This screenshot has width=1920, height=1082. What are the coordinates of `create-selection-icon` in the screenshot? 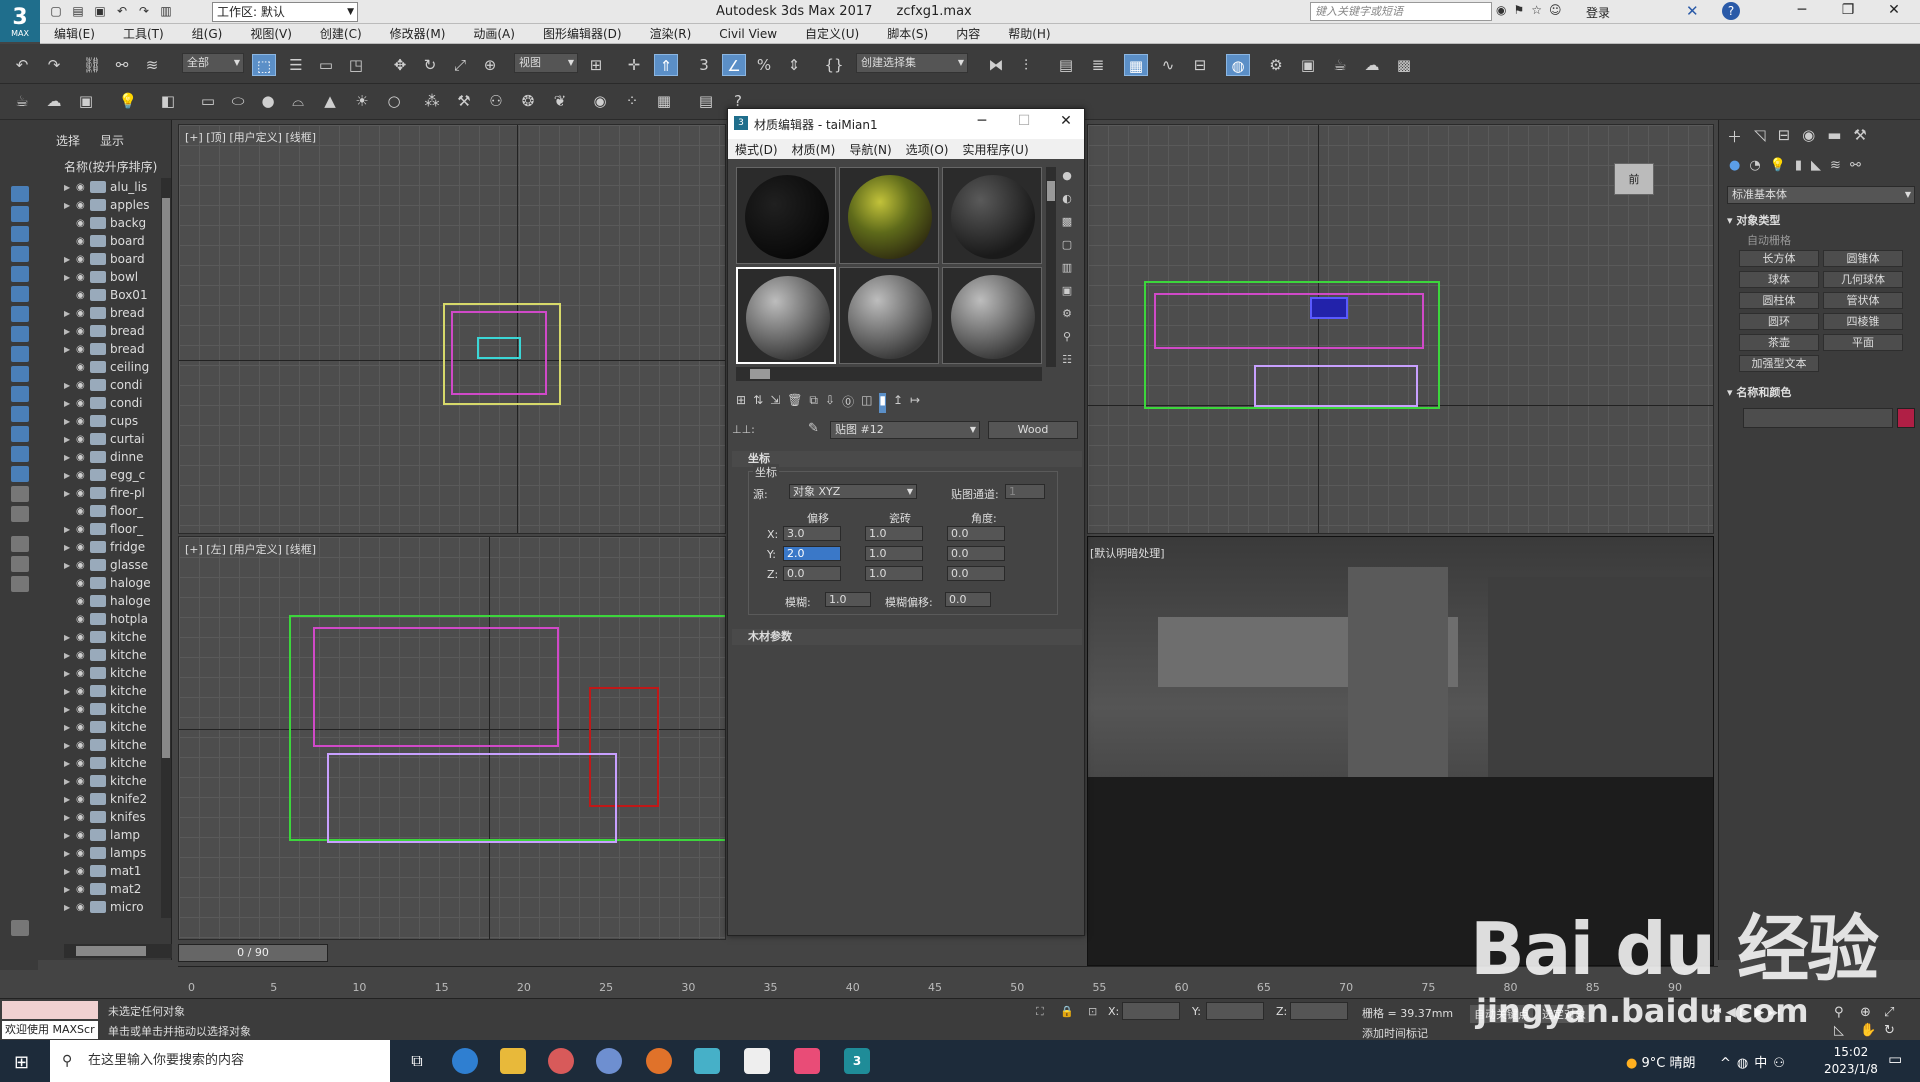 It's located at (20, 194).